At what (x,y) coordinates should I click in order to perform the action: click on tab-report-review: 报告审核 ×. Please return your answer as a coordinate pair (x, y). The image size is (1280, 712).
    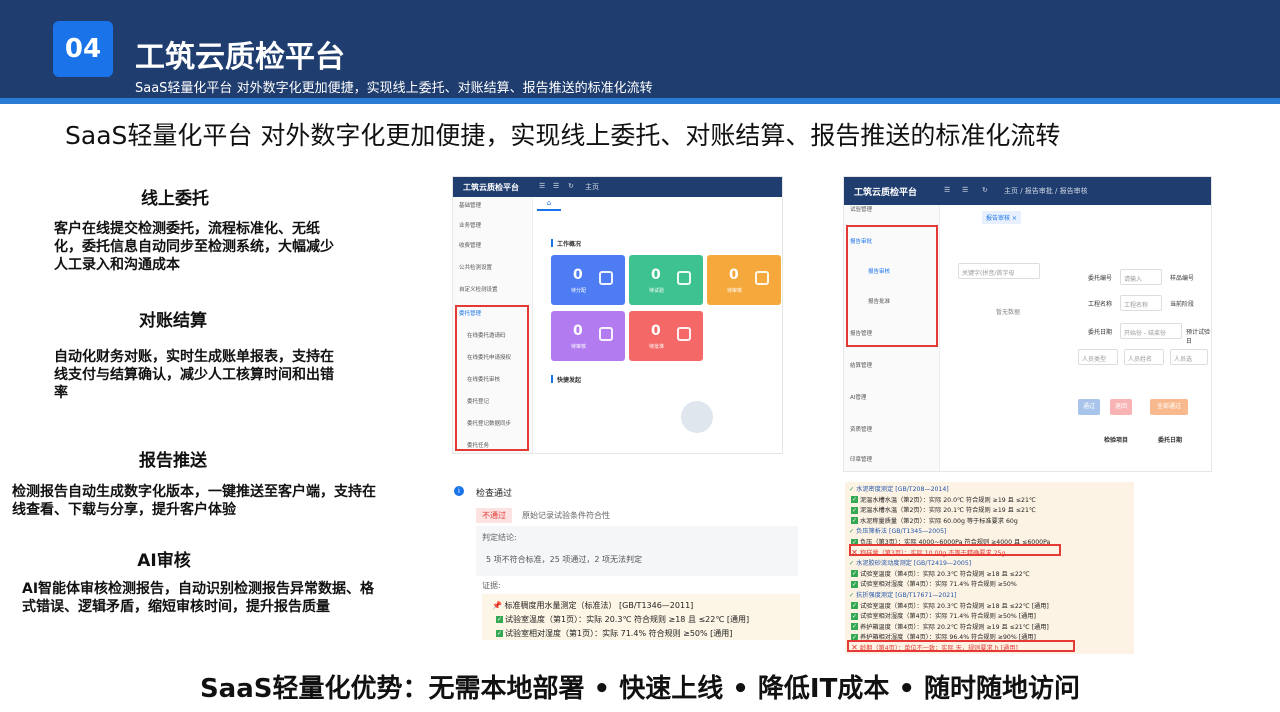
    Looking at the image, I should click on (1001, 217).